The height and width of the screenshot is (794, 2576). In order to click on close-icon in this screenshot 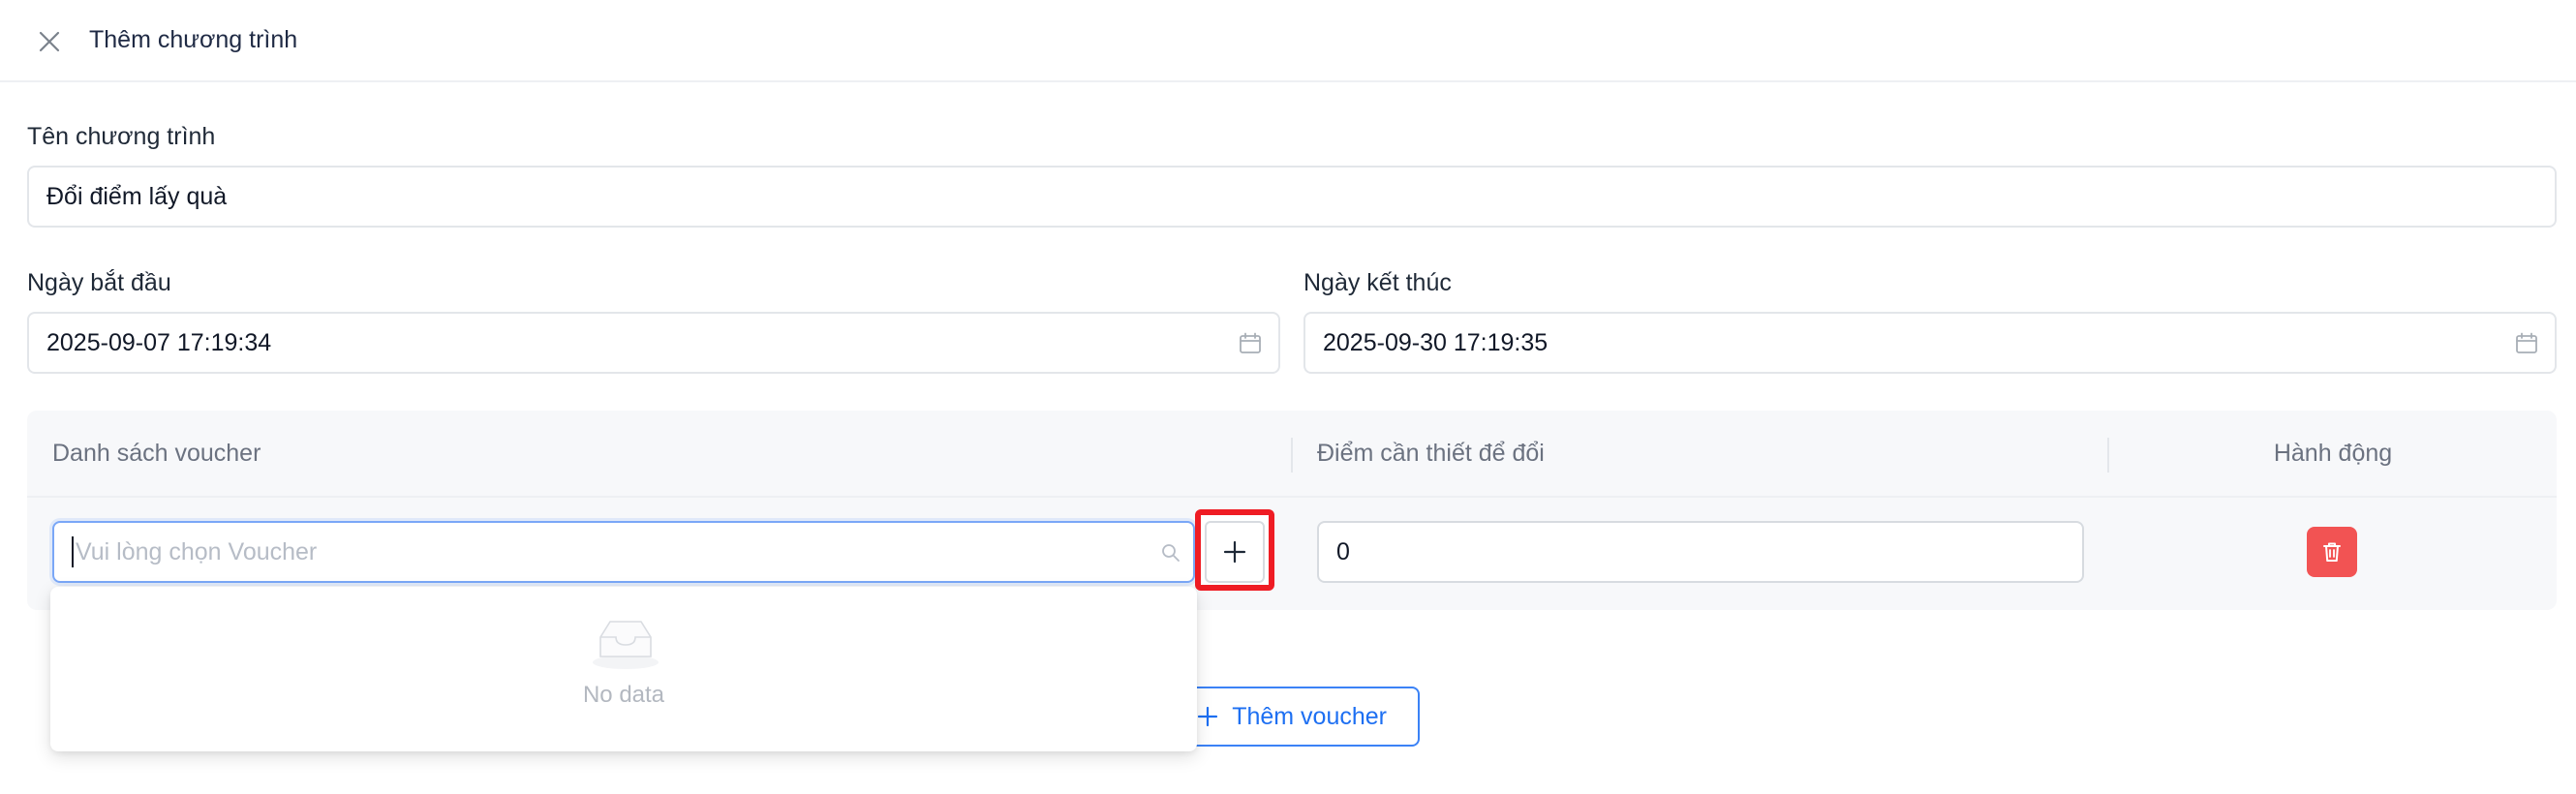, I will do `click(49, 41)`.